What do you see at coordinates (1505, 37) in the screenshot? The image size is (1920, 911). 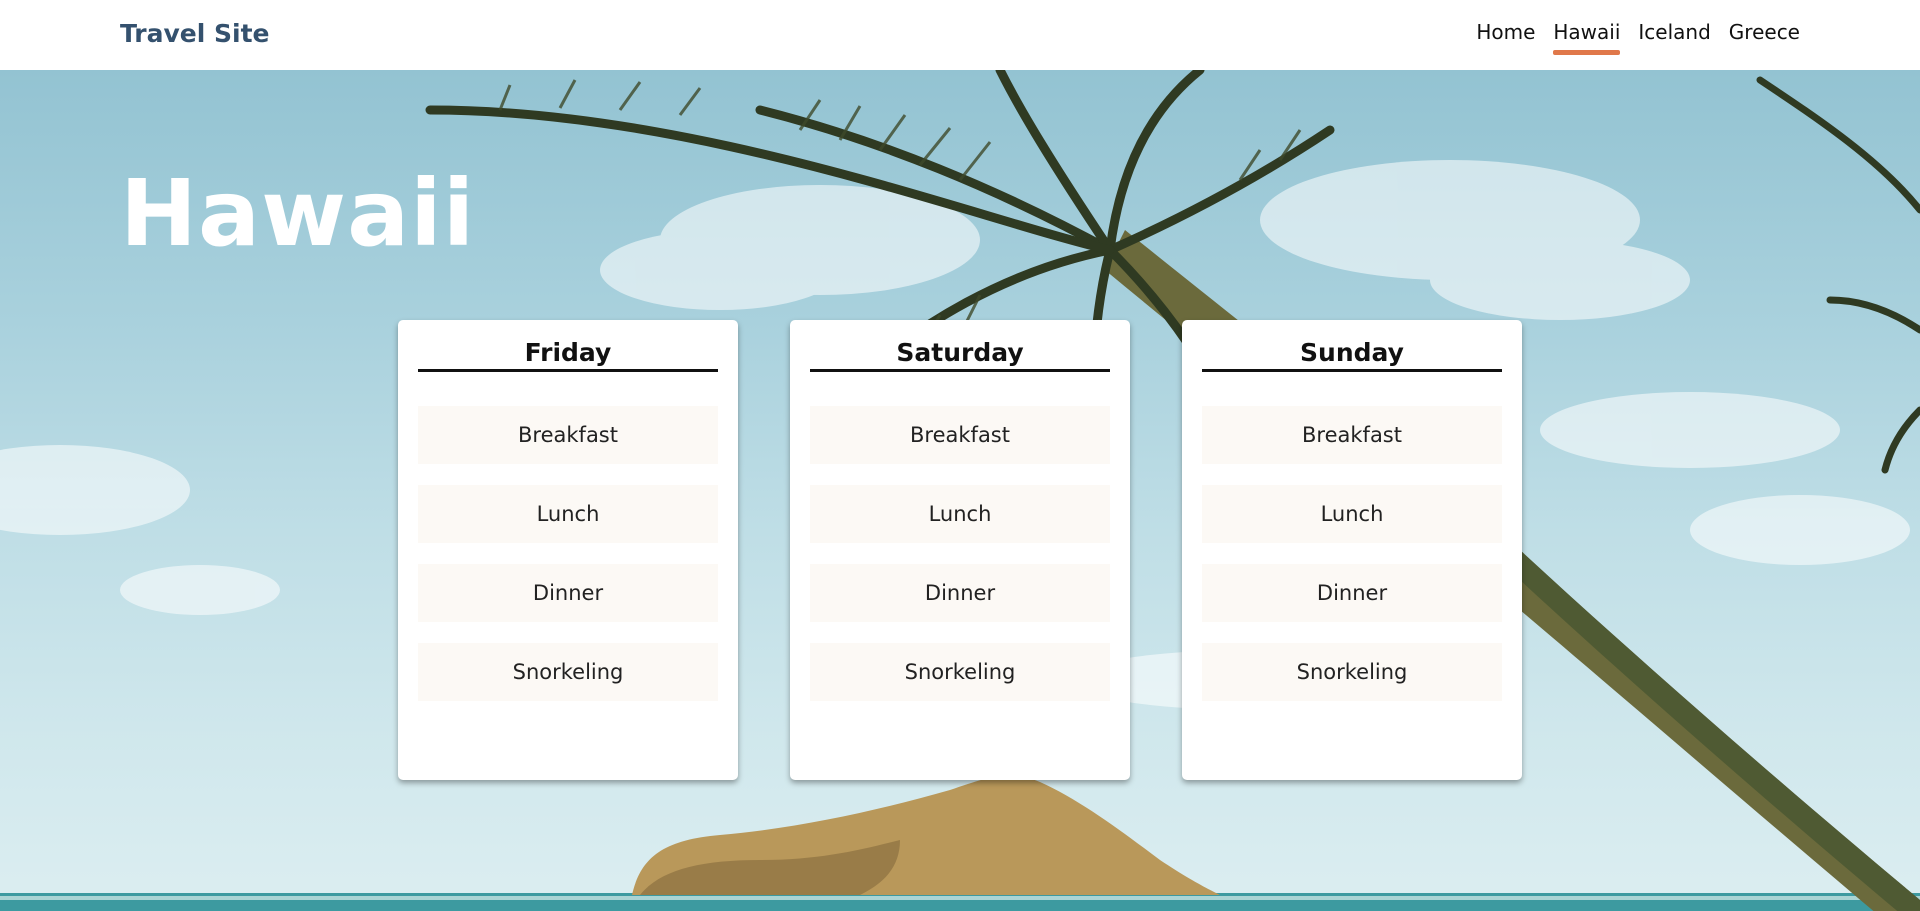 I see `nav-link-home: Home` at bounding box center [1505, 37].